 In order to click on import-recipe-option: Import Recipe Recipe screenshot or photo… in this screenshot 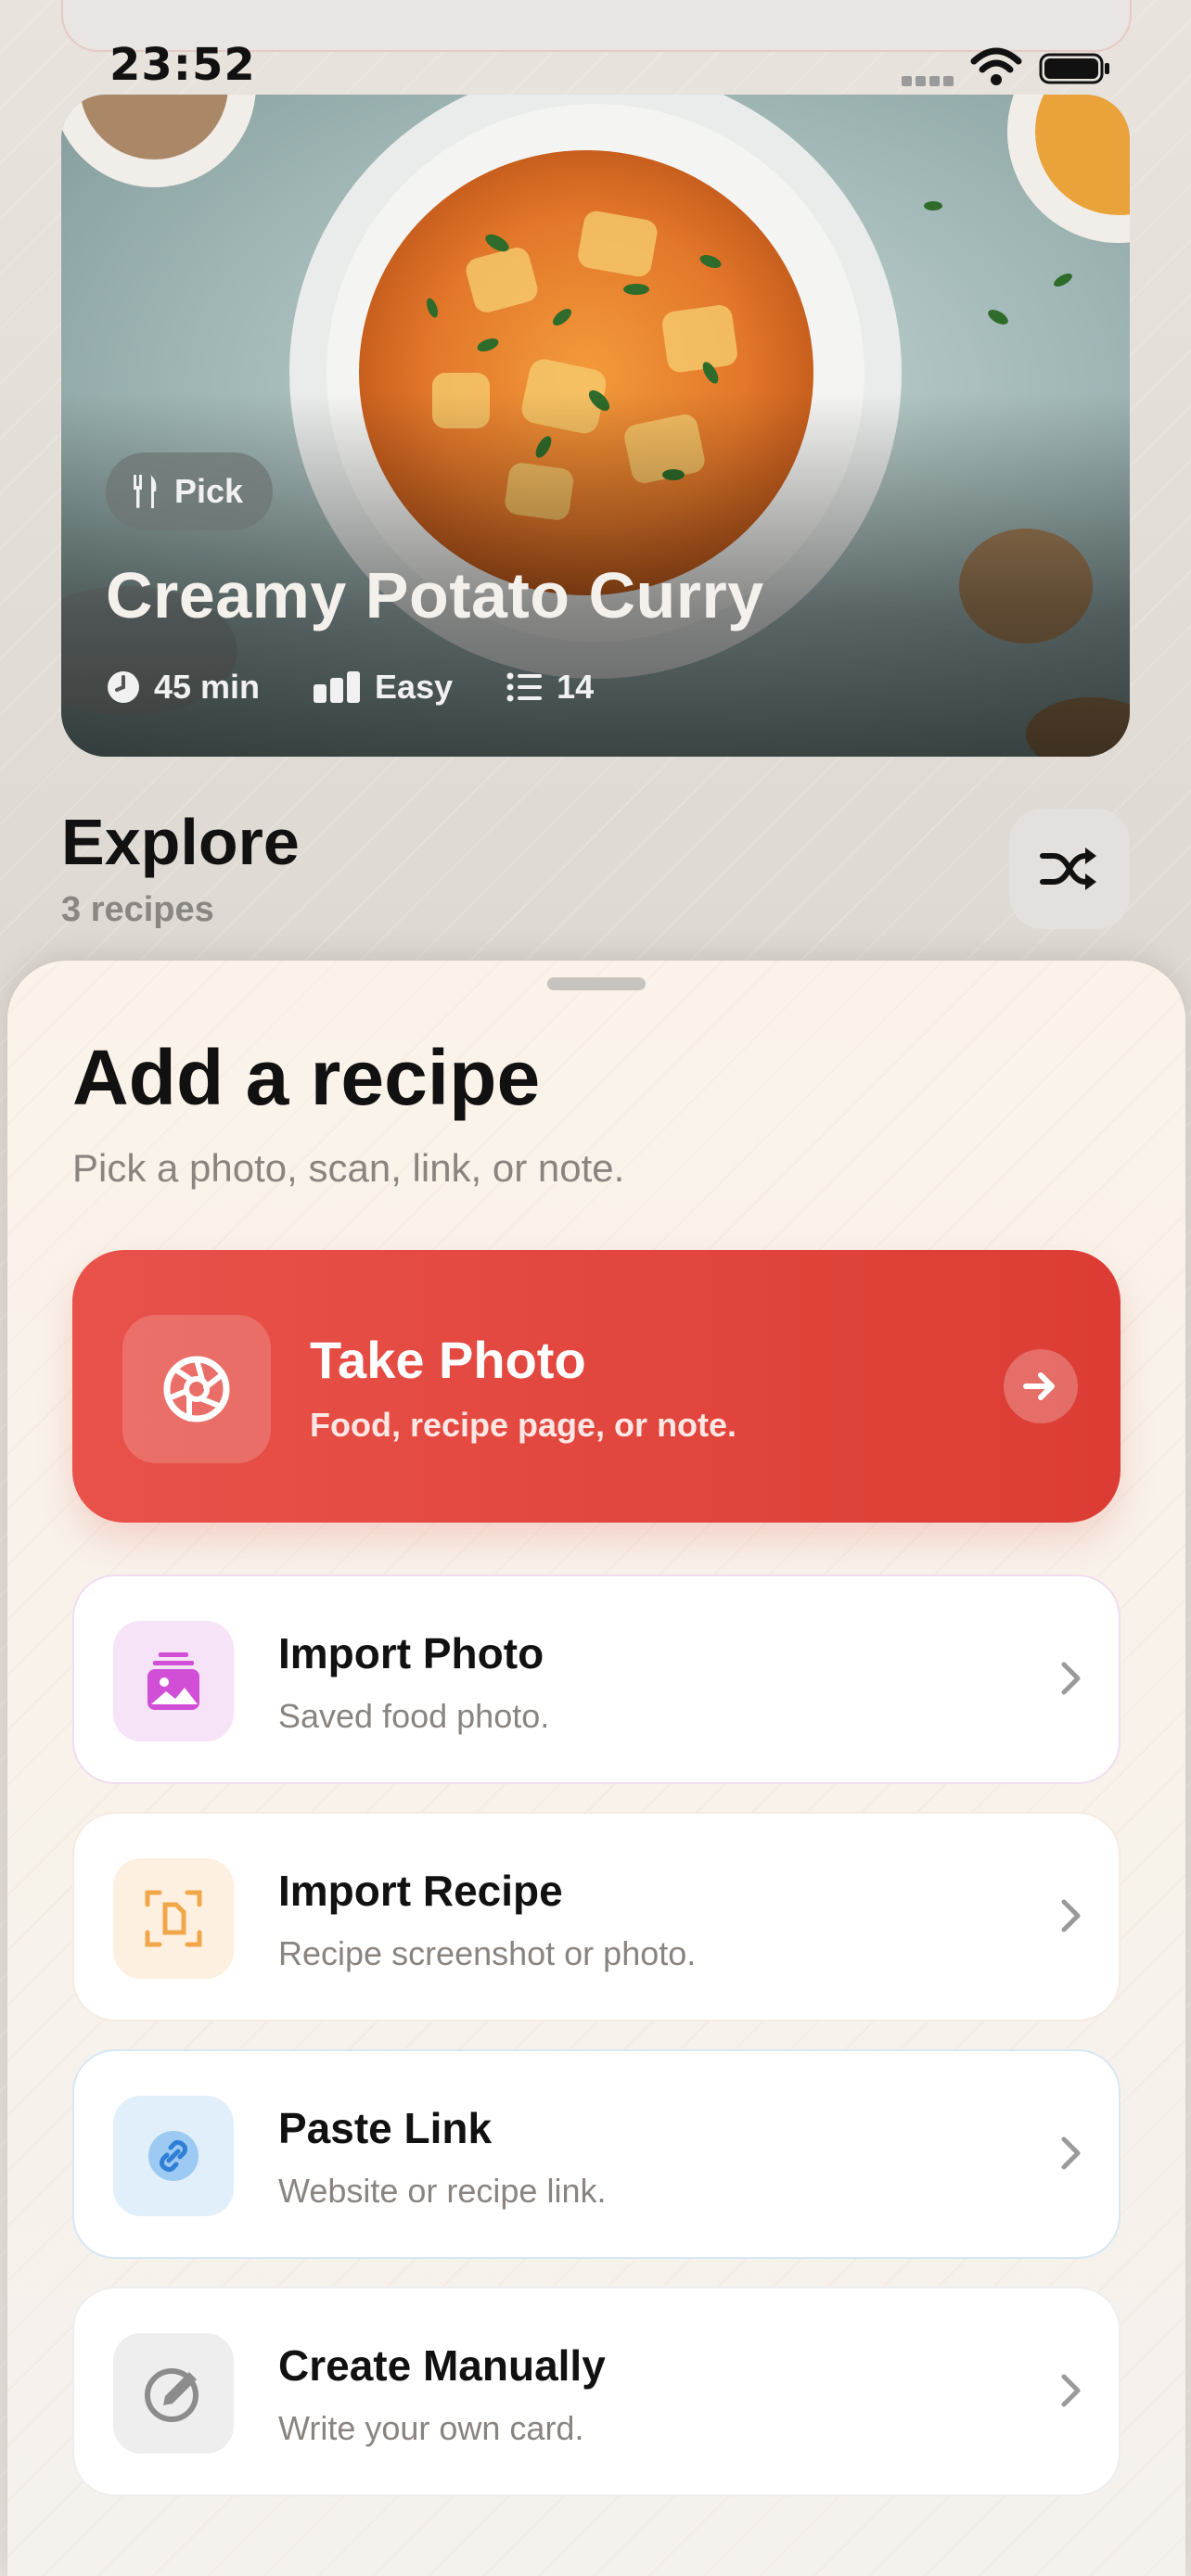, I will do `click(597, 1916)`.